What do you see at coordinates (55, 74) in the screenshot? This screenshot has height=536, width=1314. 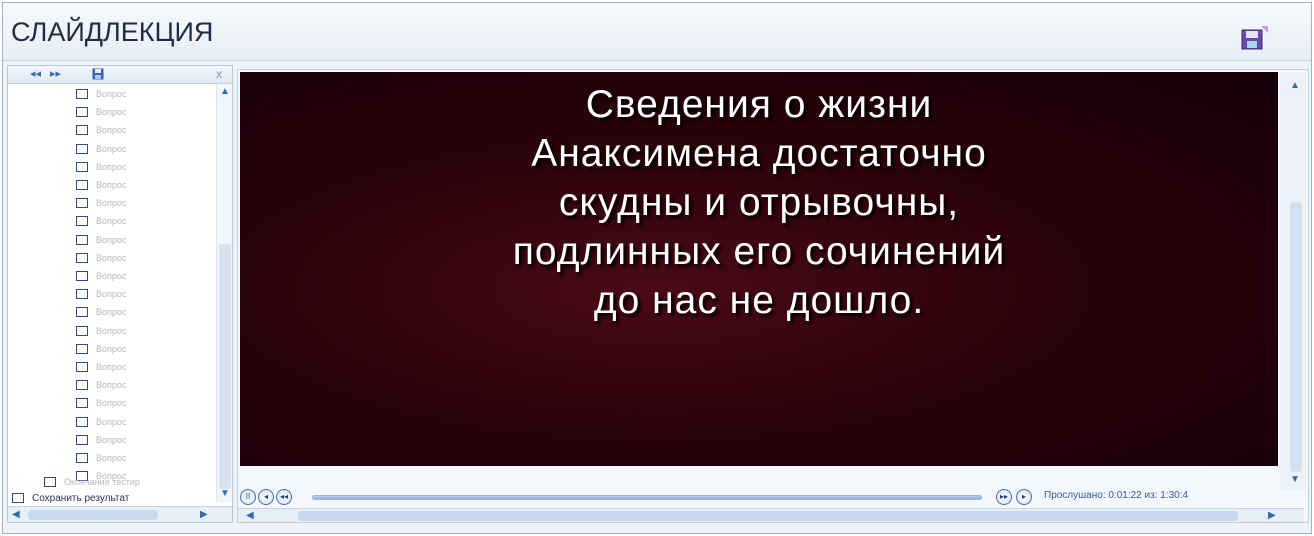 I see `arrow-right-icon: ▸▸` at bounding box center [55, 74].